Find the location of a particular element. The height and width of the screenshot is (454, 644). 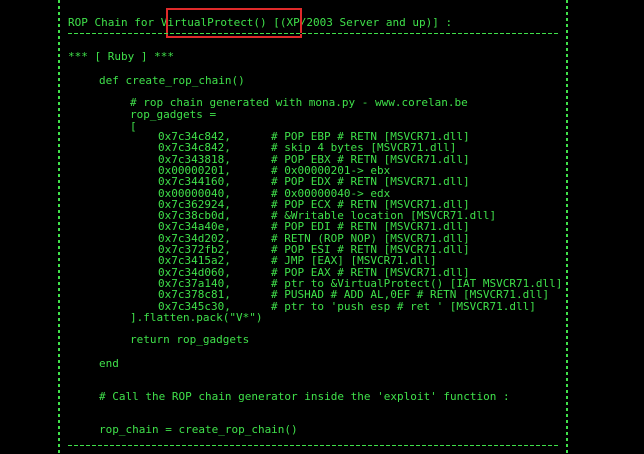

call-line: rop_chain = create_rop_chain() is located at coordinates (198, 429).